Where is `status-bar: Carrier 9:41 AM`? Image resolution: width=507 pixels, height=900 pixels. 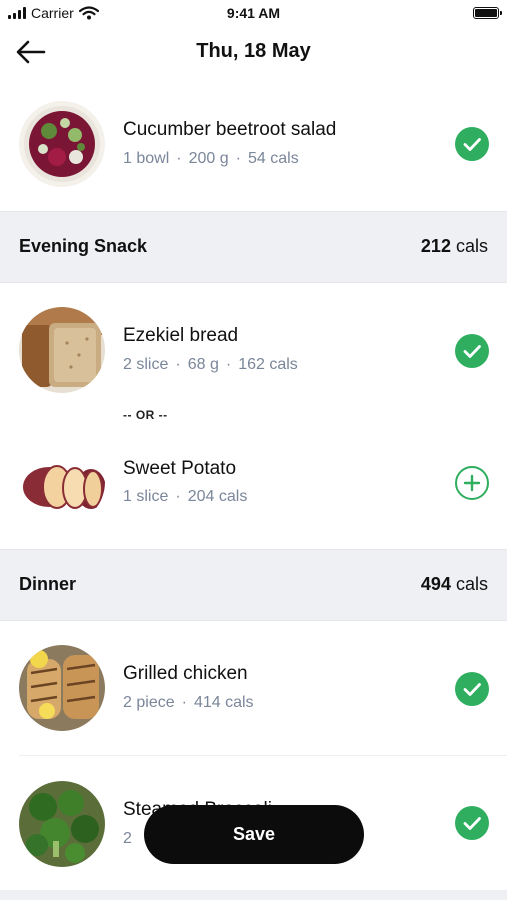
status-bar: Carrier 9:41 AM is located at coordinates (253, 13).